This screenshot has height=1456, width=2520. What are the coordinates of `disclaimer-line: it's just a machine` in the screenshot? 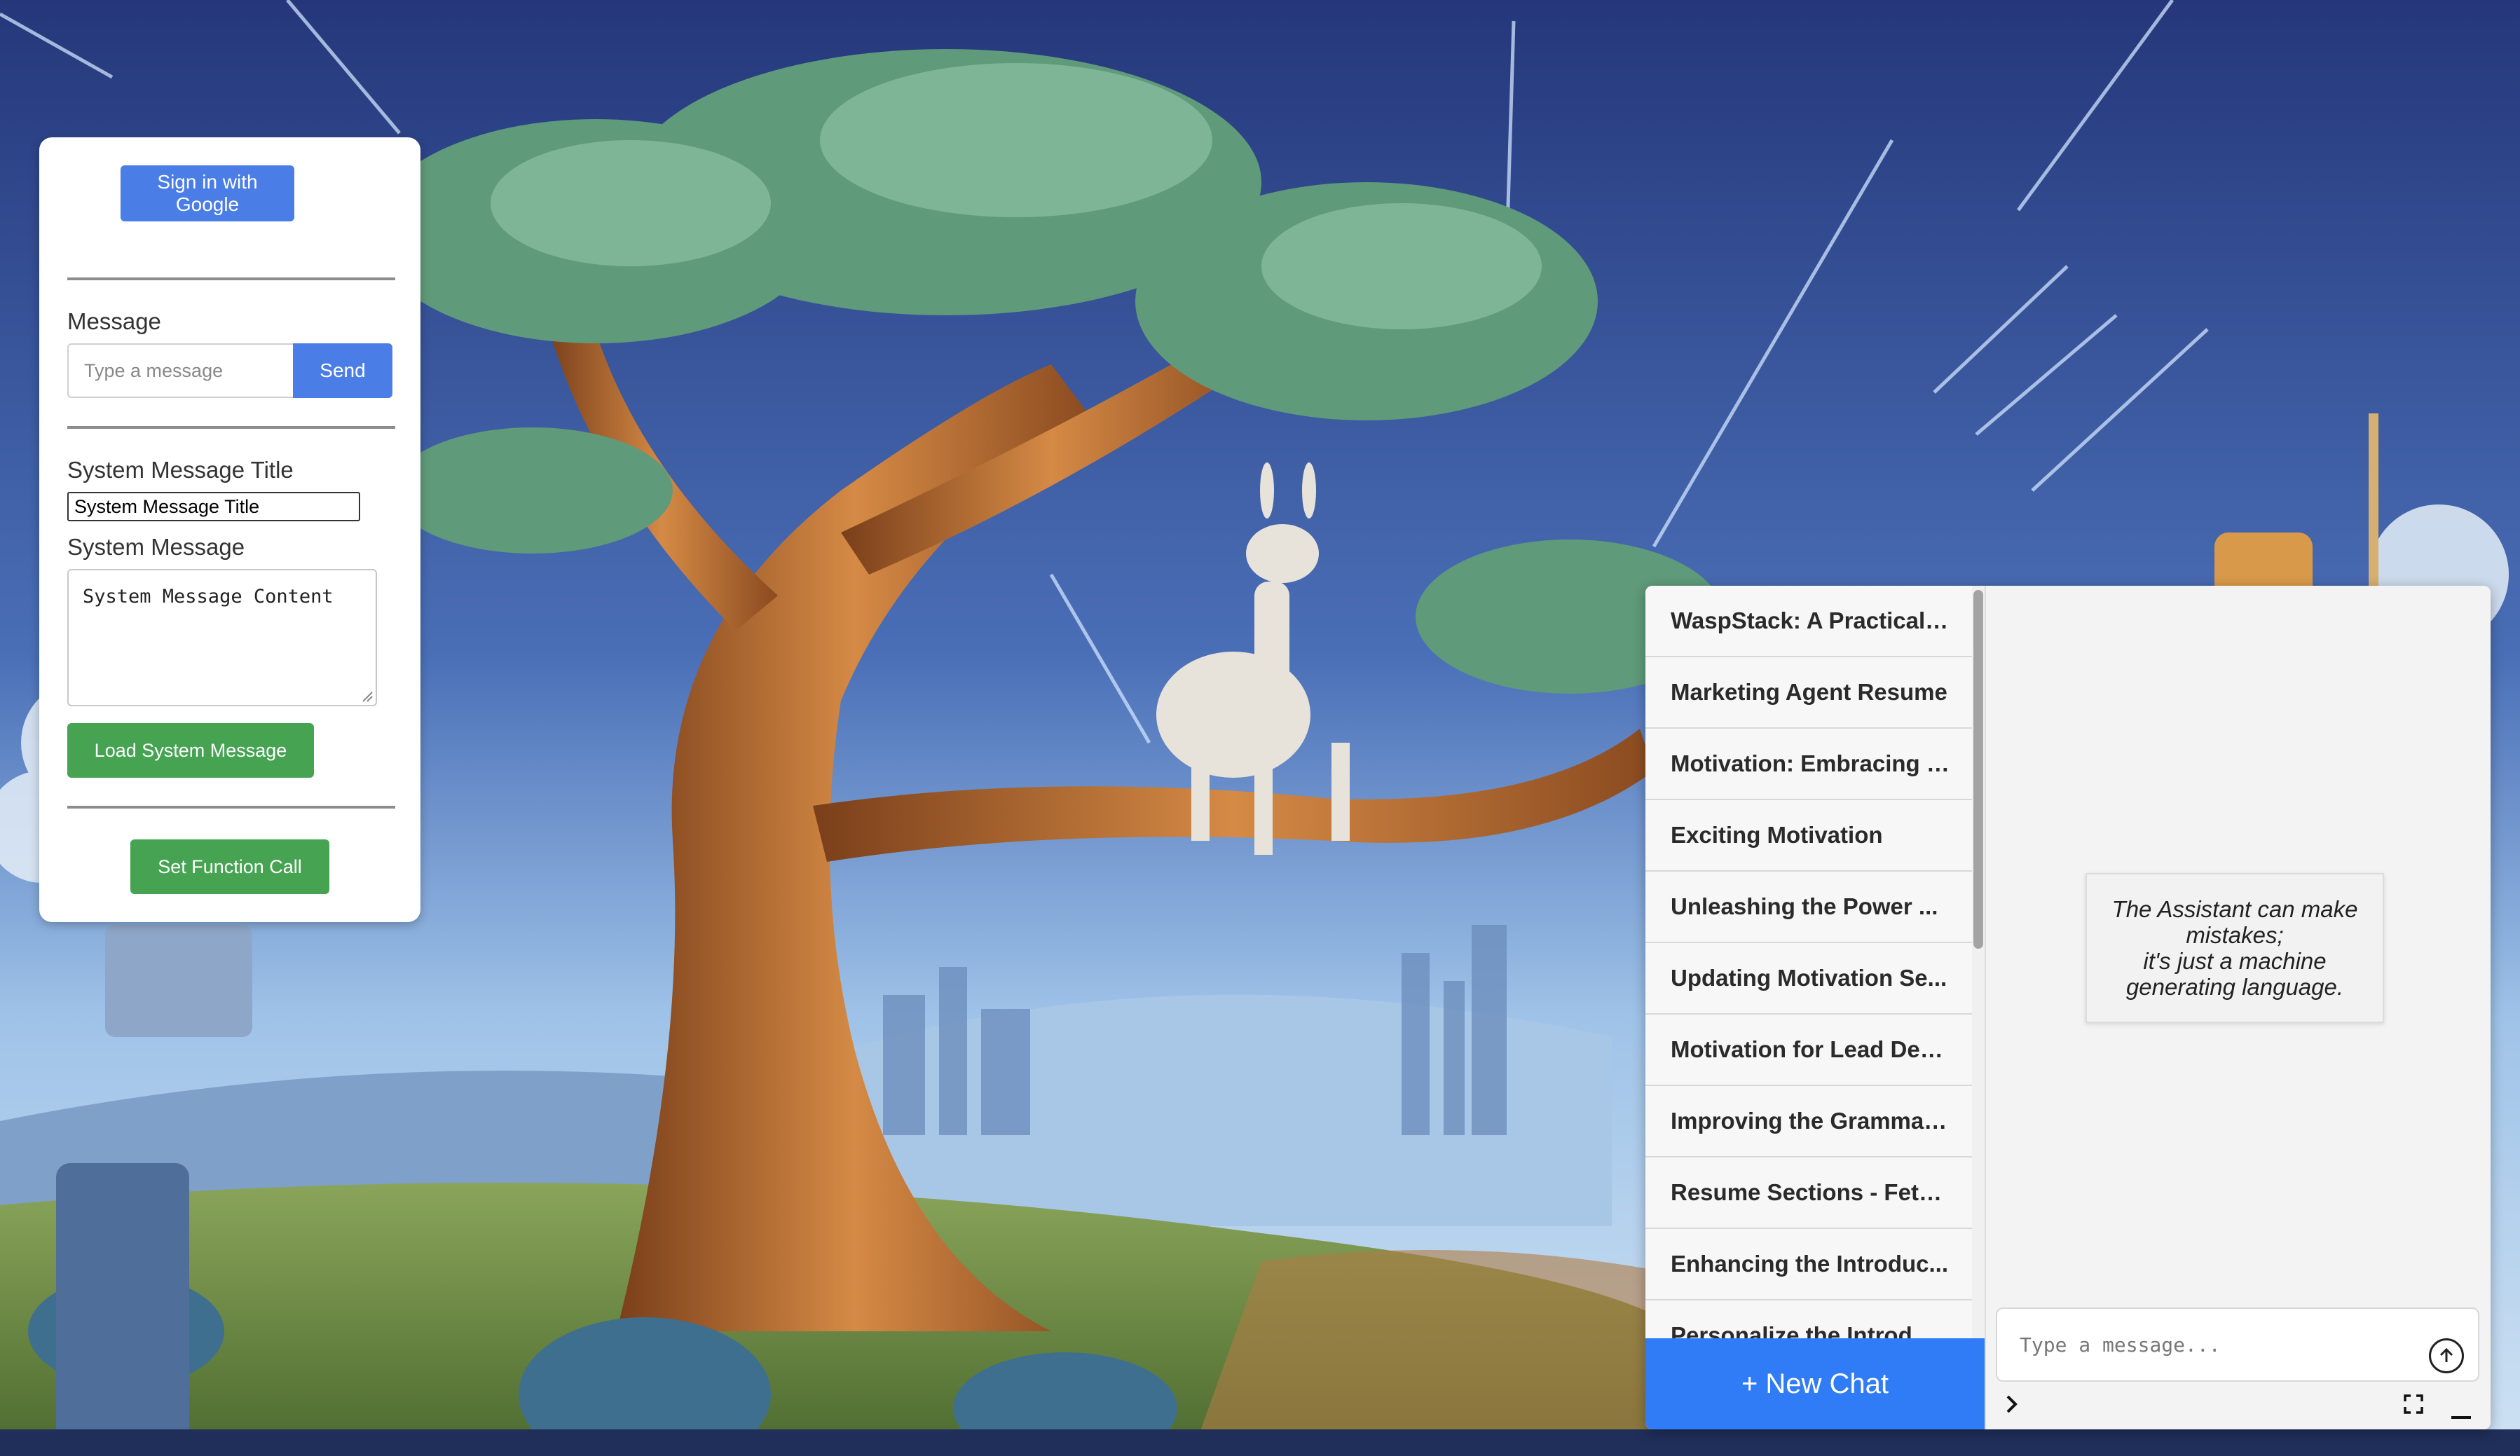 It's located at (2235, 961).